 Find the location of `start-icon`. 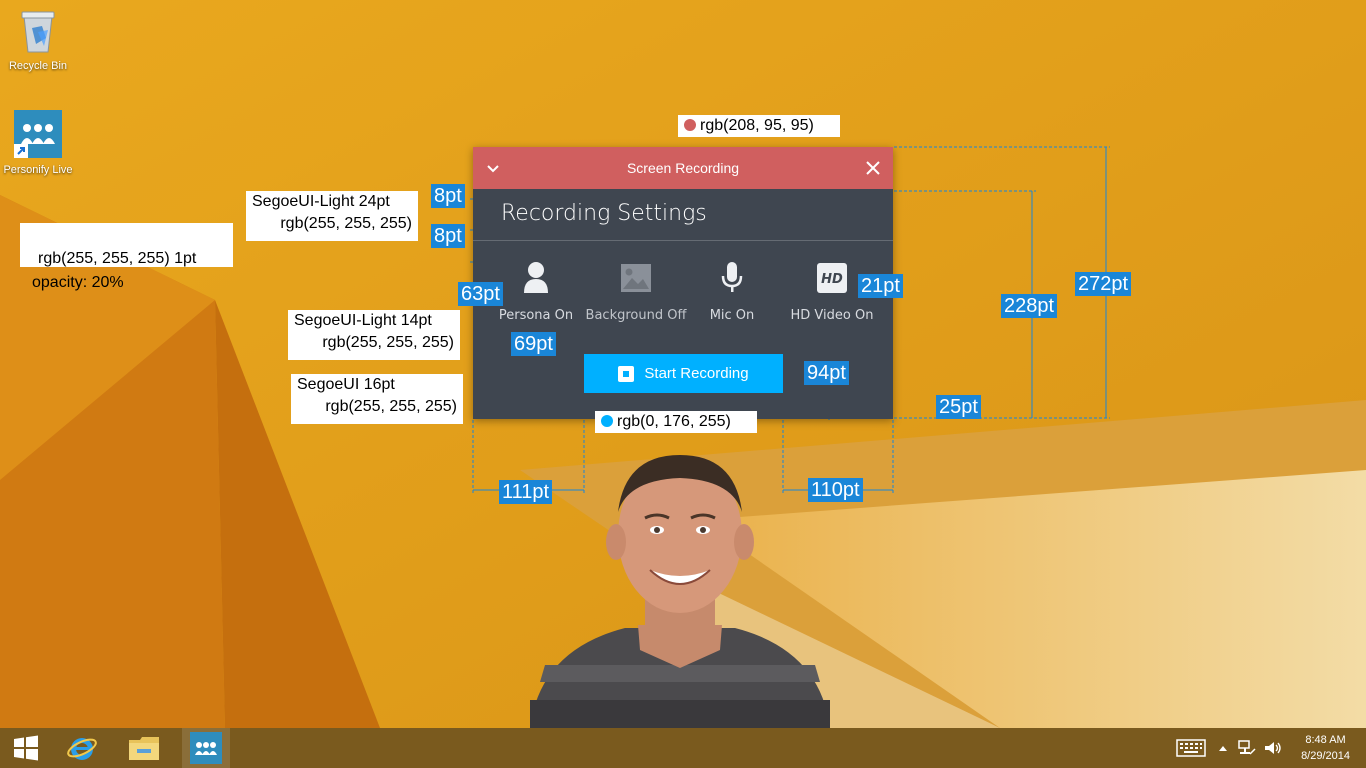

start-icon is located at coordinates (26, 748).